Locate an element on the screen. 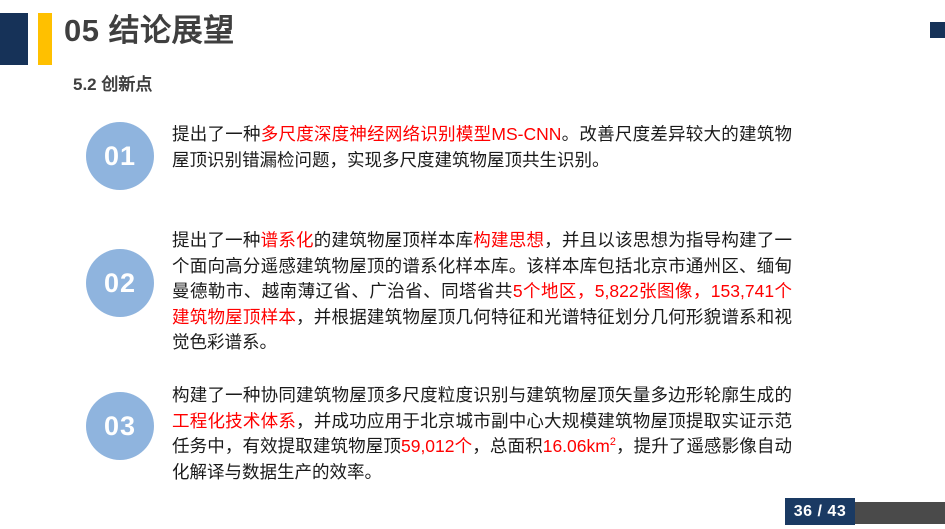  header-yellow-bar is located at coordinates (45, 39).